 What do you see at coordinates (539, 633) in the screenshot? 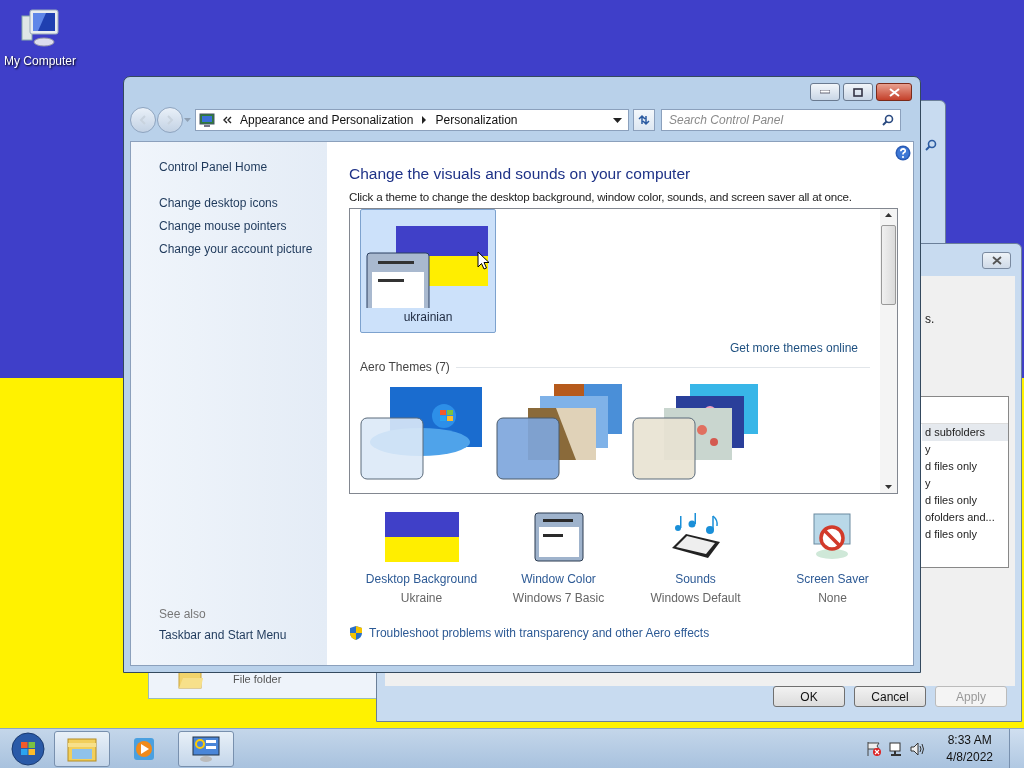
I see `troubleshoot-link: Troubleshoot problems with transparency and other Aero effects` at bounding box center [539, 633].